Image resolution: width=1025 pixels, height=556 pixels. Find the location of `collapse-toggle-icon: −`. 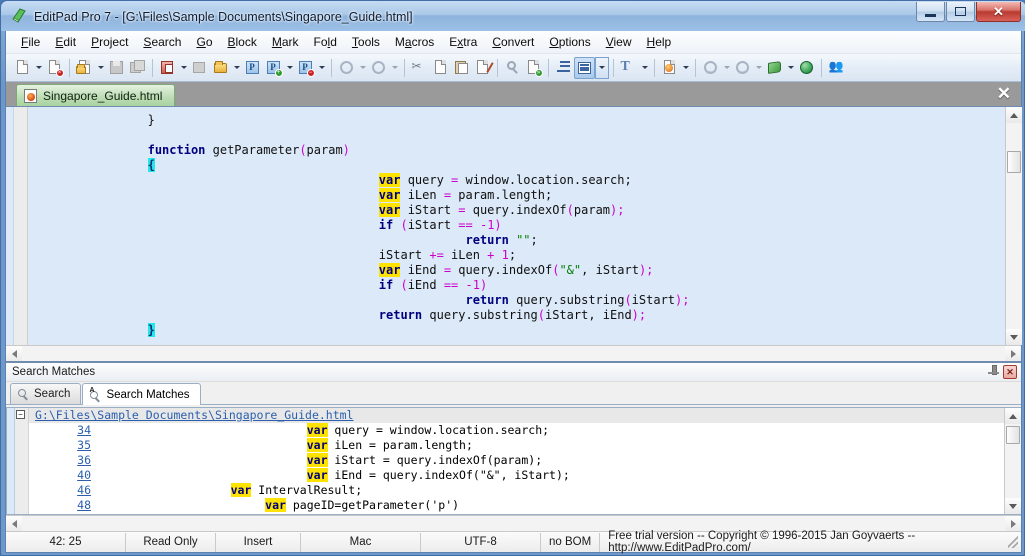

collapse-toggle-icon: − is located at coordinates (20, 414).